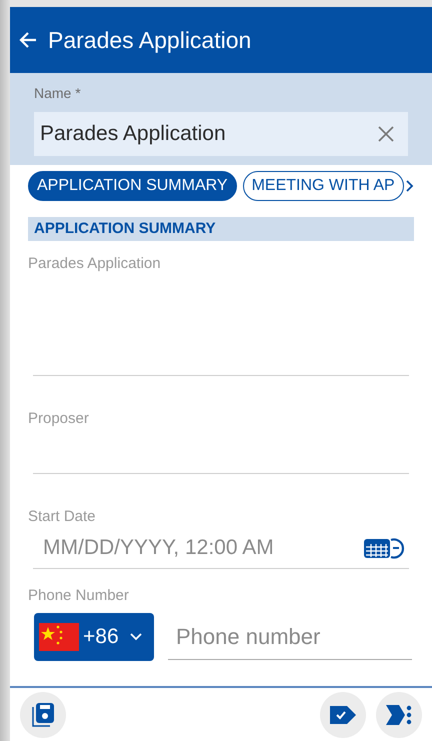 This screenshot has height=741, width=432. I want to click on country-code-picker: +86, so click(94, 637).